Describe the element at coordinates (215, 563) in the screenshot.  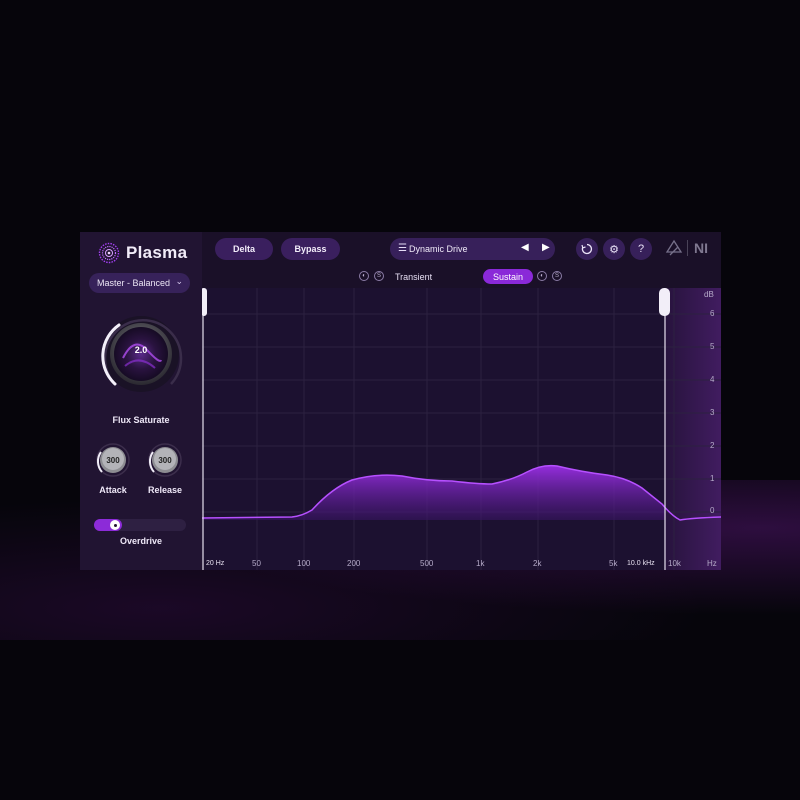
I see `low-cut-readout: 20 Hz` at that location.